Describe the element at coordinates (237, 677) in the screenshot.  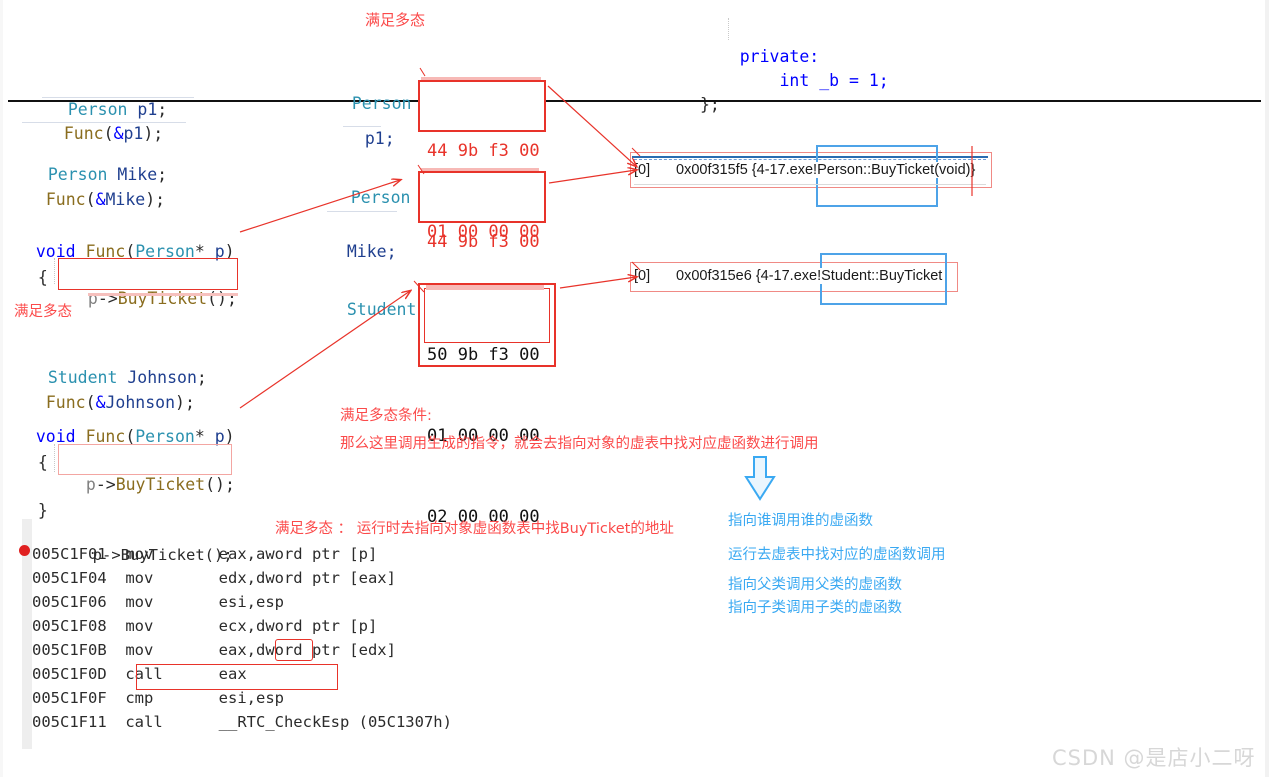
I see `highlight-call-instruction` at that location.